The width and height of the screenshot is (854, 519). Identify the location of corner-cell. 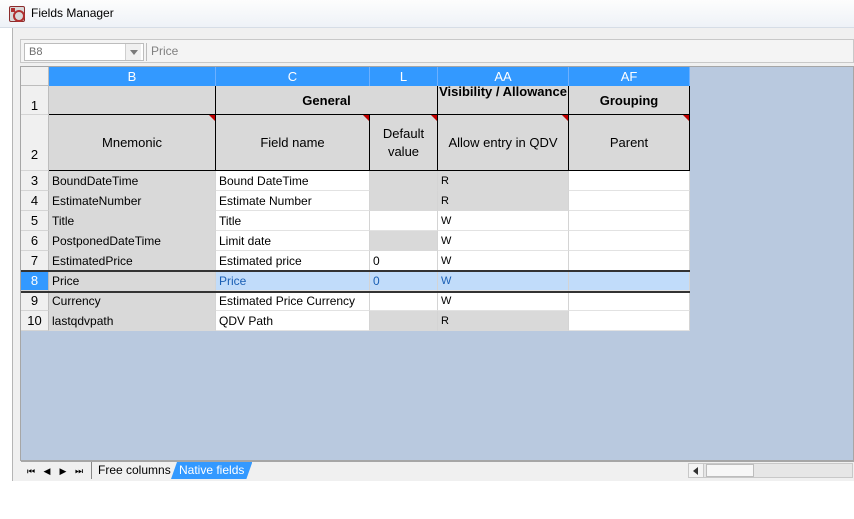
(35, 76).